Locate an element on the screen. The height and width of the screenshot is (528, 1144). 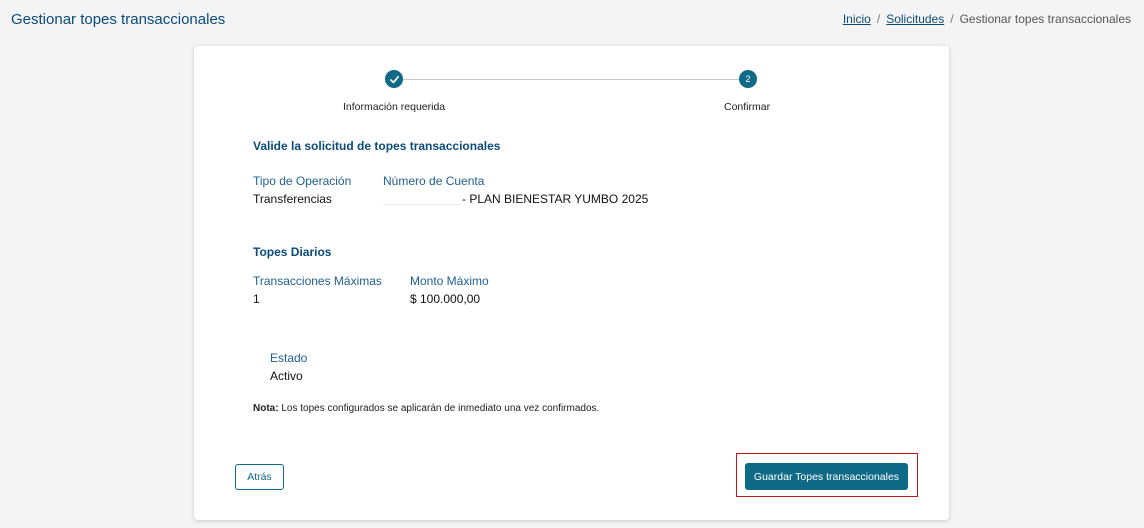
max-transactions-value: 1 is located at coordinates (256, 299).